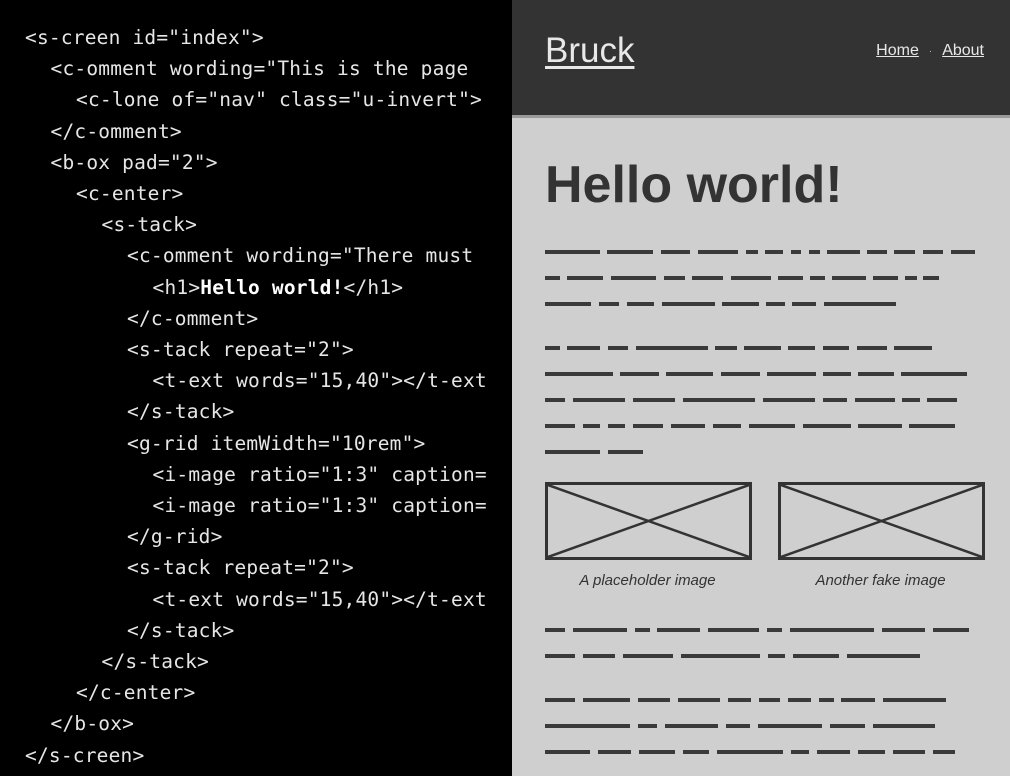 This screenshot has height=776, width=1010. What do you see at coordinates (134, 162) in the screenshot?
I see `code-line: <b-ox pad="2">` at bounding box center [134, 162].